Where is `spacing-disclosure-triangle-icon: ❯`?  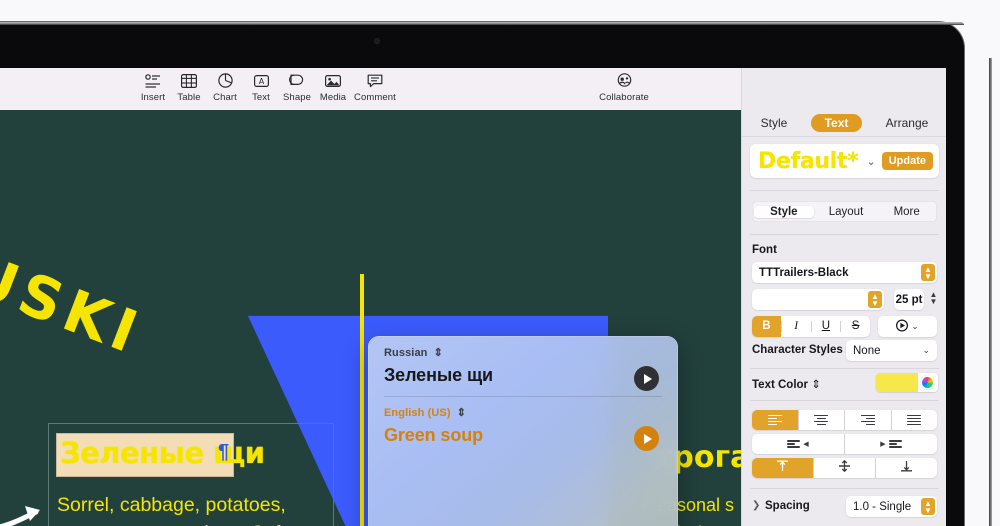 spacing-disclosure-triangle-icon: ❯ is located at coordinates (756, 505).